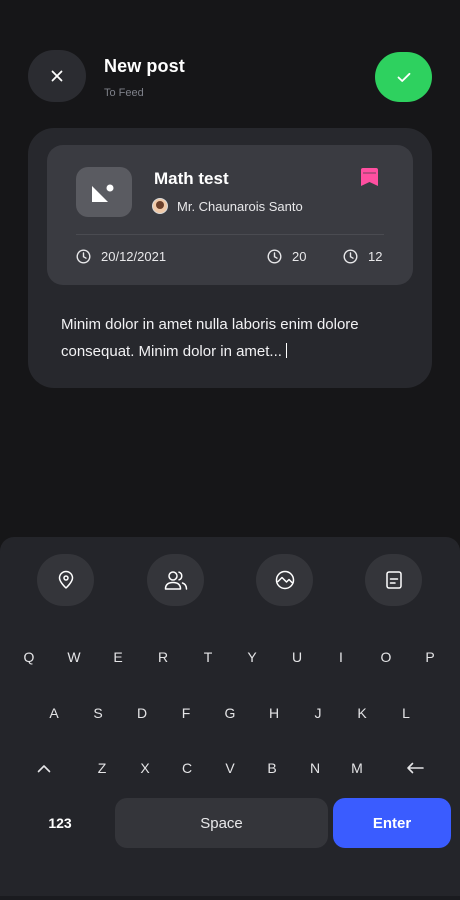 Image resolution: width=460 pixels, height=900 pixels. Describe the element at coordinates (240, 206) in the screenshot. I see `author-name: Mr. Chaunarois Santo` at that location.